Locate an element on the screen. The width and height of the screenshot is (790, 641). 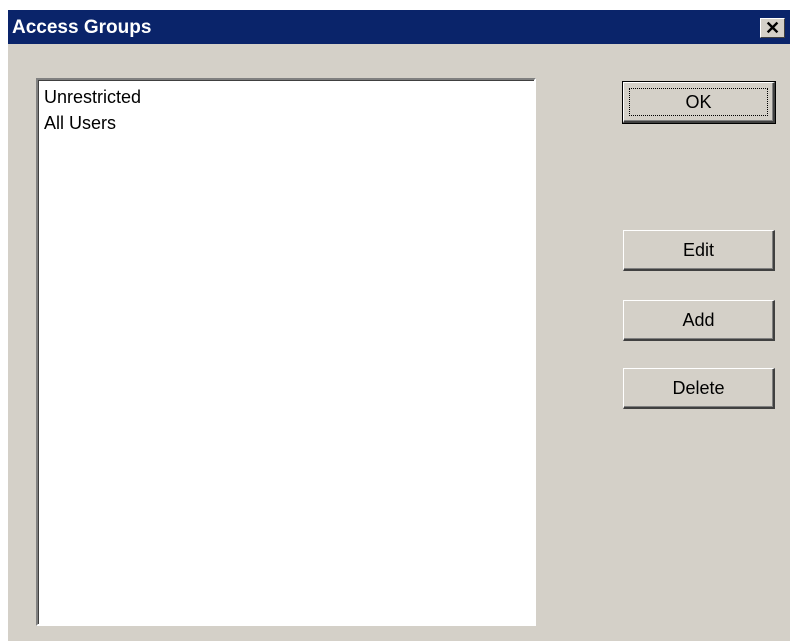
focus-rectangle is located at coordinates (698, 102).